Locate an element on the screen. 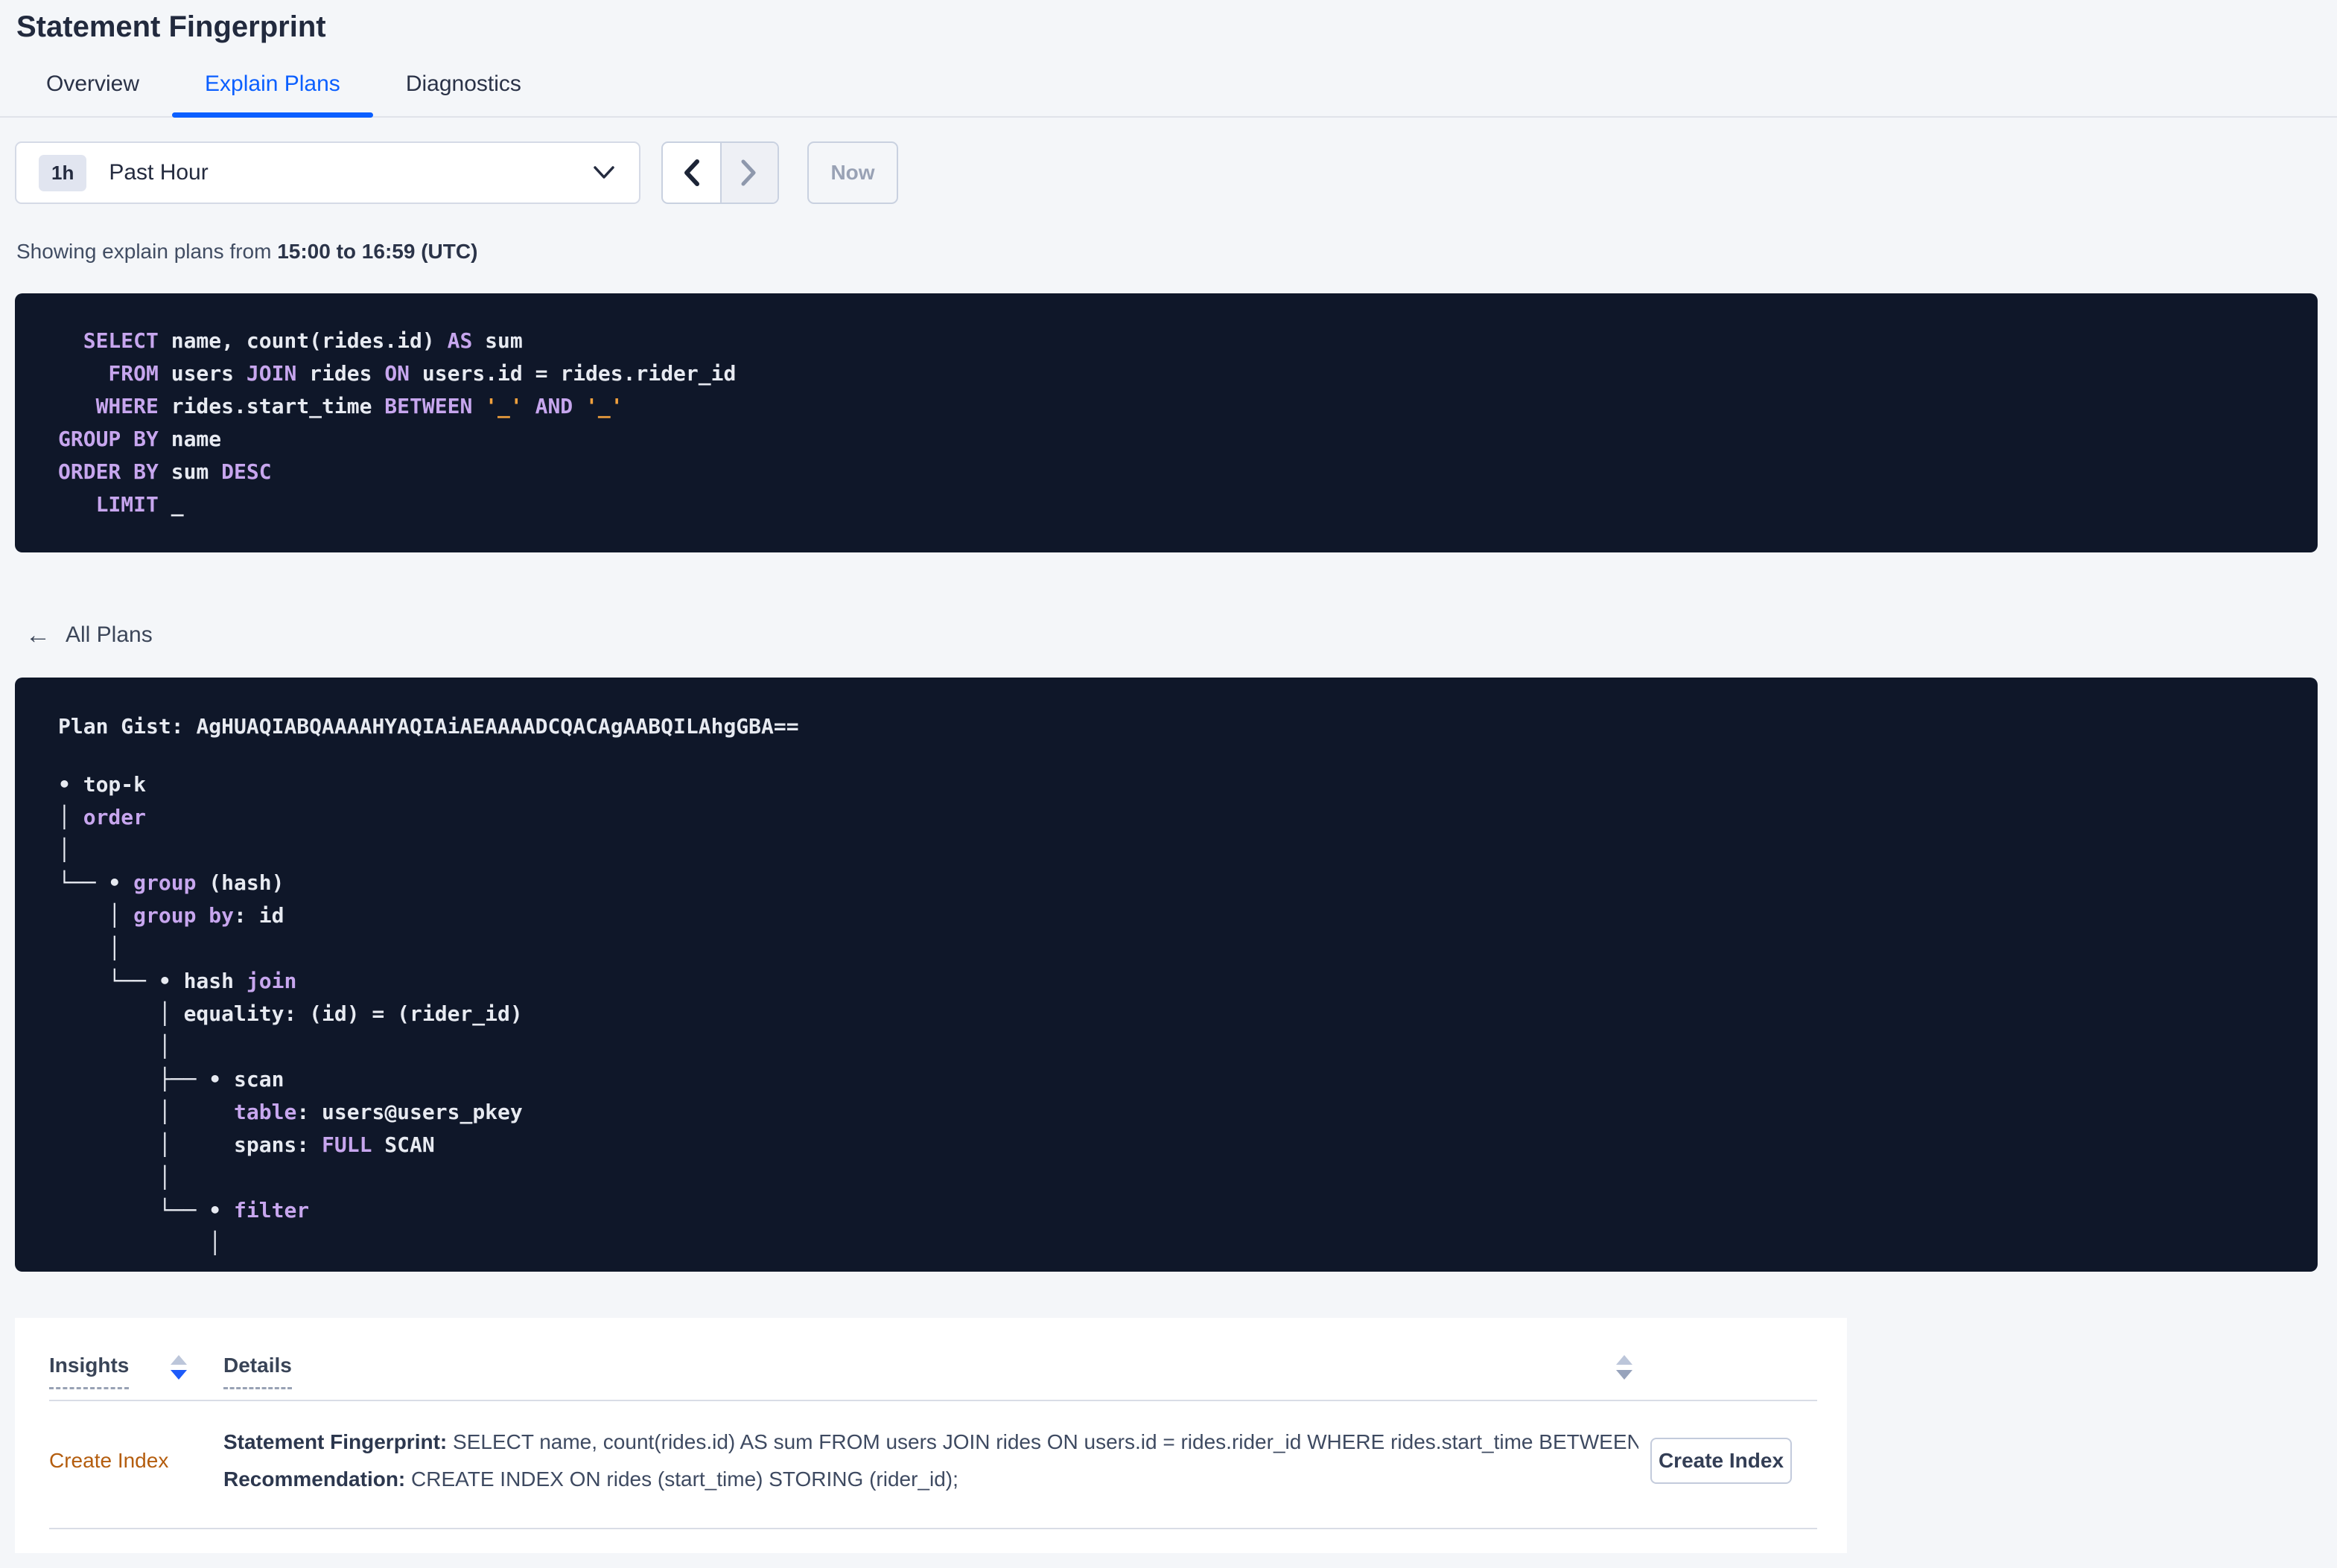  time-range-select: 1h Past Hour is located at coordinates (327, 172).